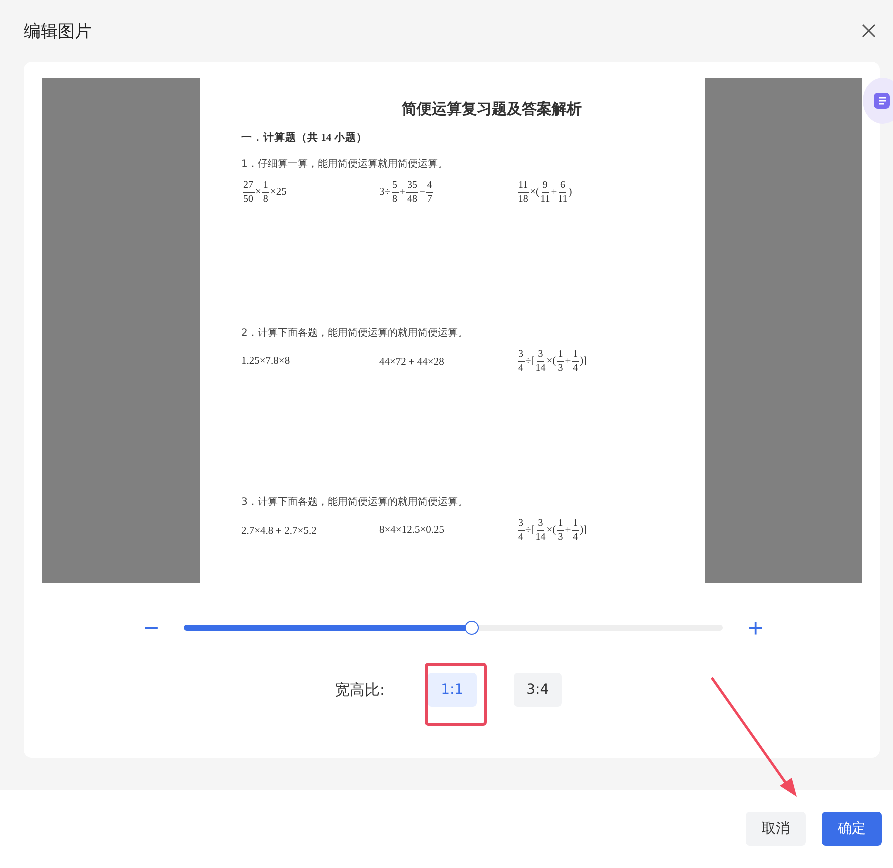  What do you see at coordinates (266, 361) in the screenshot?
I see `math-text: 1.25×7.8×8` at bounding box center [266, 361].